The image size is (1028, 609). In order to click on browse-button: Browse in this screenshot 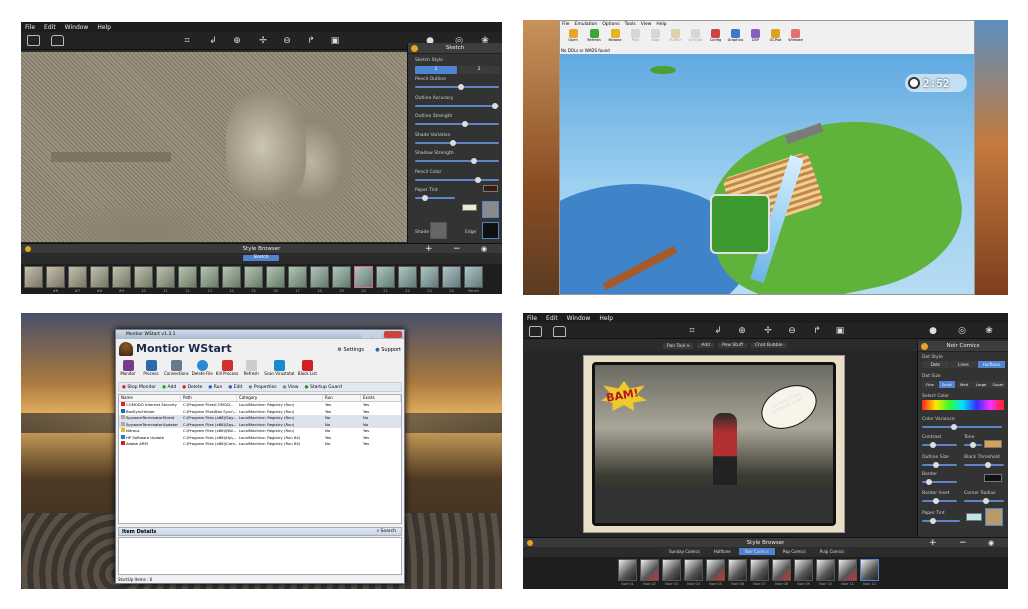, I will do `click(615, 35)`.